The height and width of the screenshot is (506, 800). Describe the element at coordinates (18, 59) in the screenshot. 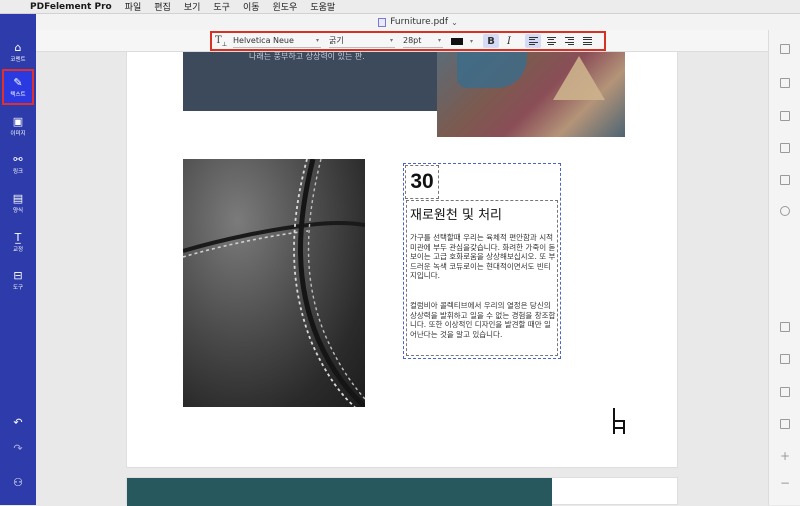

I see `sidebar-item-label: 코멘트` at that location.